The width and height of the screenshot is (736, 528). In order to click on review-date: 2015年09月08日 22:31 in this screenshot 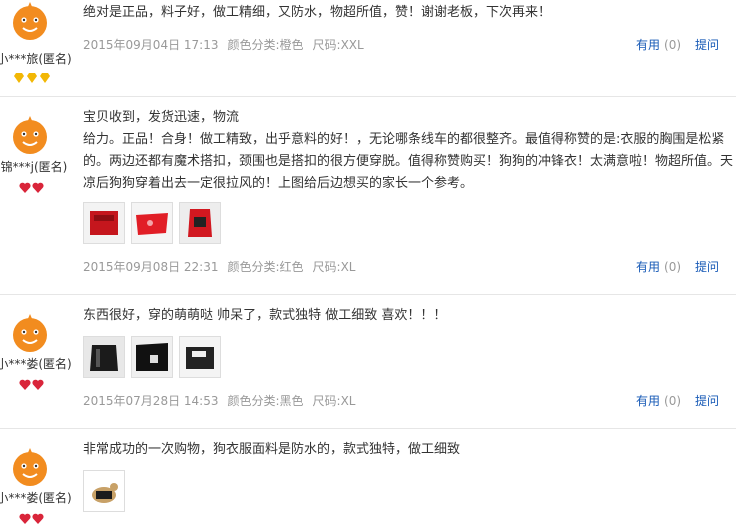, I will do `click(151, 267)`.